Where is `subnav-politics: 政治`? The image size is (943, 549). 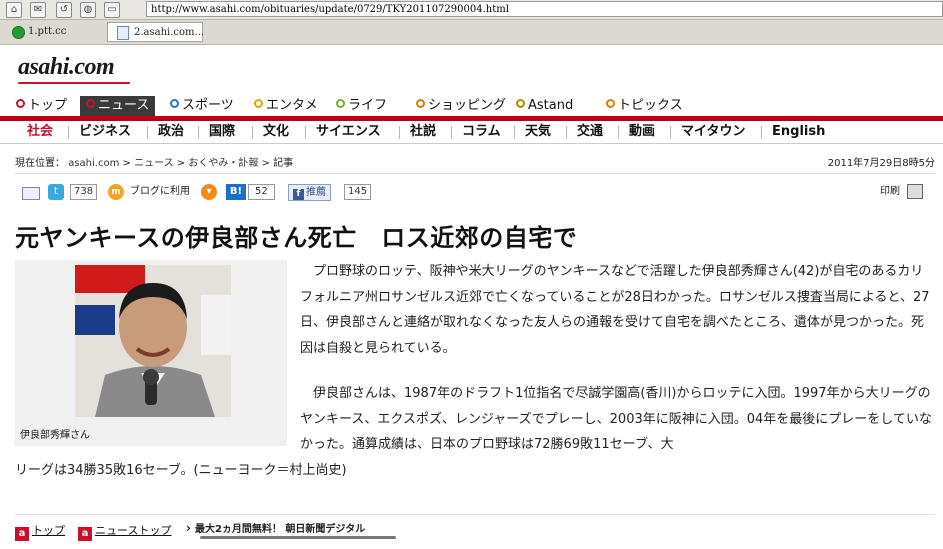
subnav-politics: 政治 is located at coordinates (171, 132).